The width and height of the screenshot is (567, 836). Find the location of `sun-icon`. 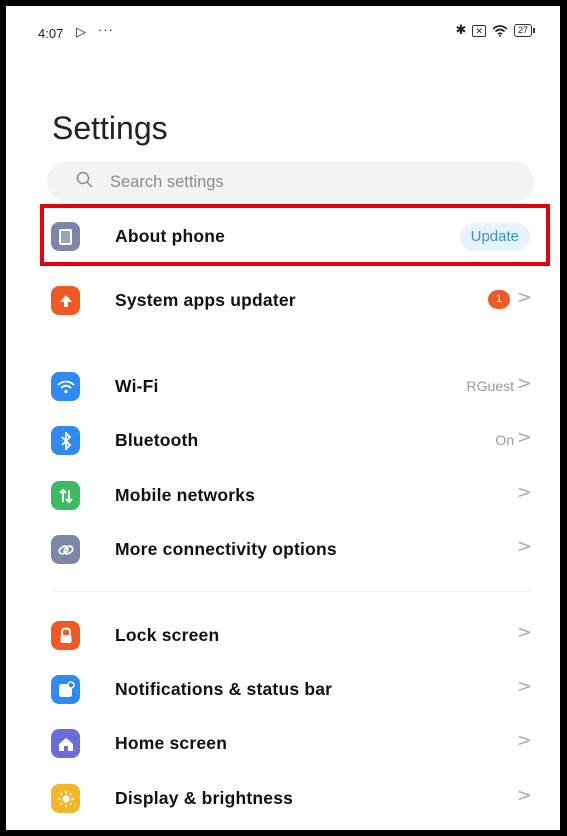

sun-icon is located at coordinates (65, 798).